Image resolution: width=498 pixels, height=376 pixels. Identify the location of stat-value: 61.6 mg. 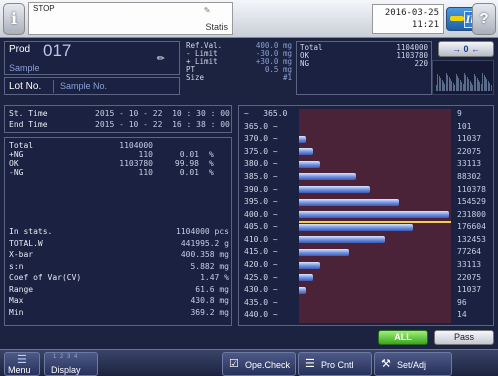
(212, 289).